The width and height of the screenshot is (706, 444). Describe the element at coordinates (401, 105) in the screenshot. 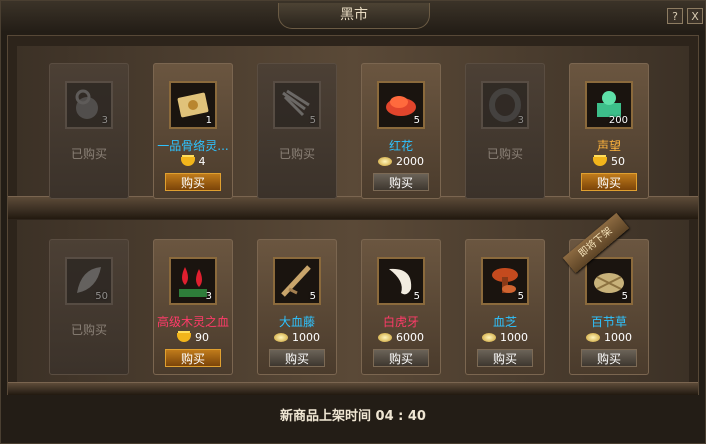

I see `red-flower-icon: 5` at that location.